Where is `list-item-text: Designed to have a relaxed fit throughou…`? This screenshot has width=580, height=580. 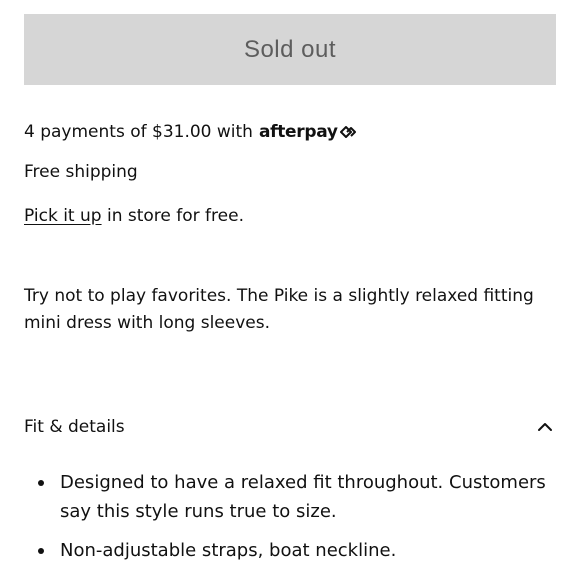 list-item-text: Designed to have a relaxed fit throughou… is located at coordinates (303, 497).